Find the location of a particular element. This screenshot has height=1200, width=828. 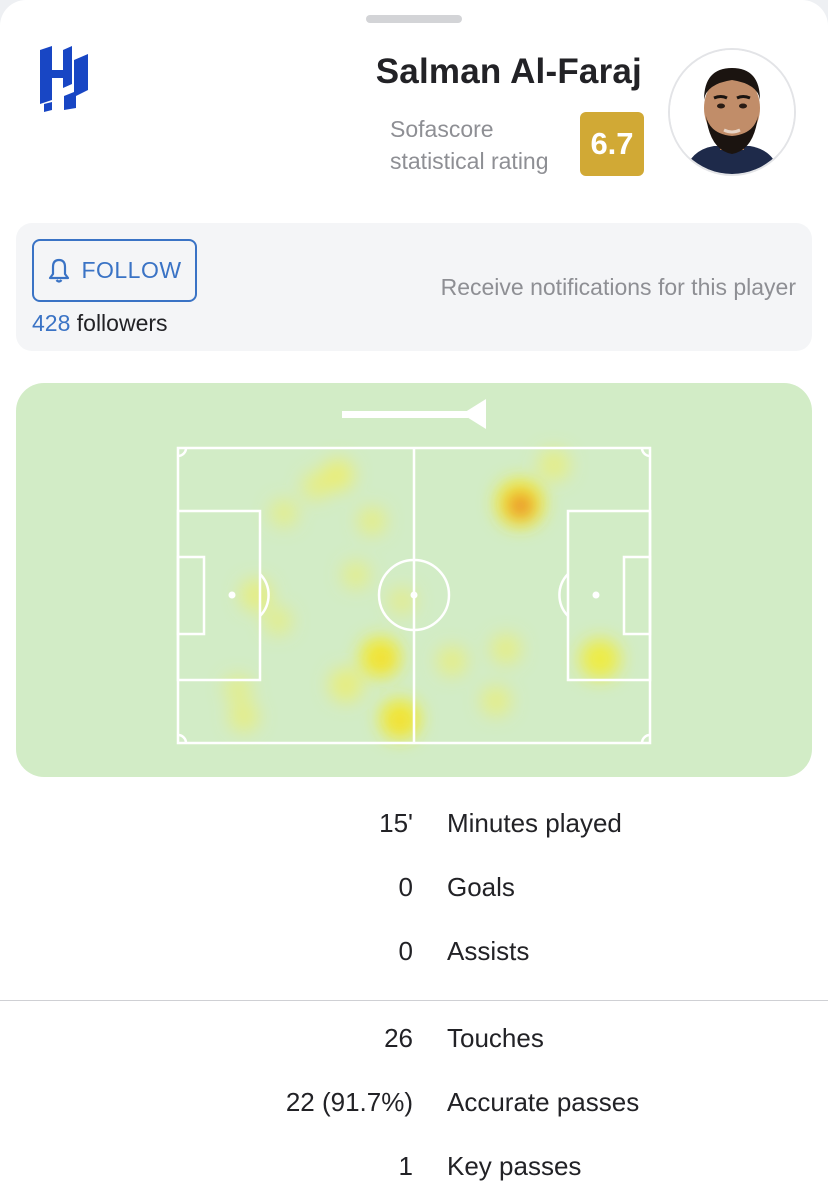

stat-row: 22 (91.7%) Accurate passes is located at coordinates (414, 1105).